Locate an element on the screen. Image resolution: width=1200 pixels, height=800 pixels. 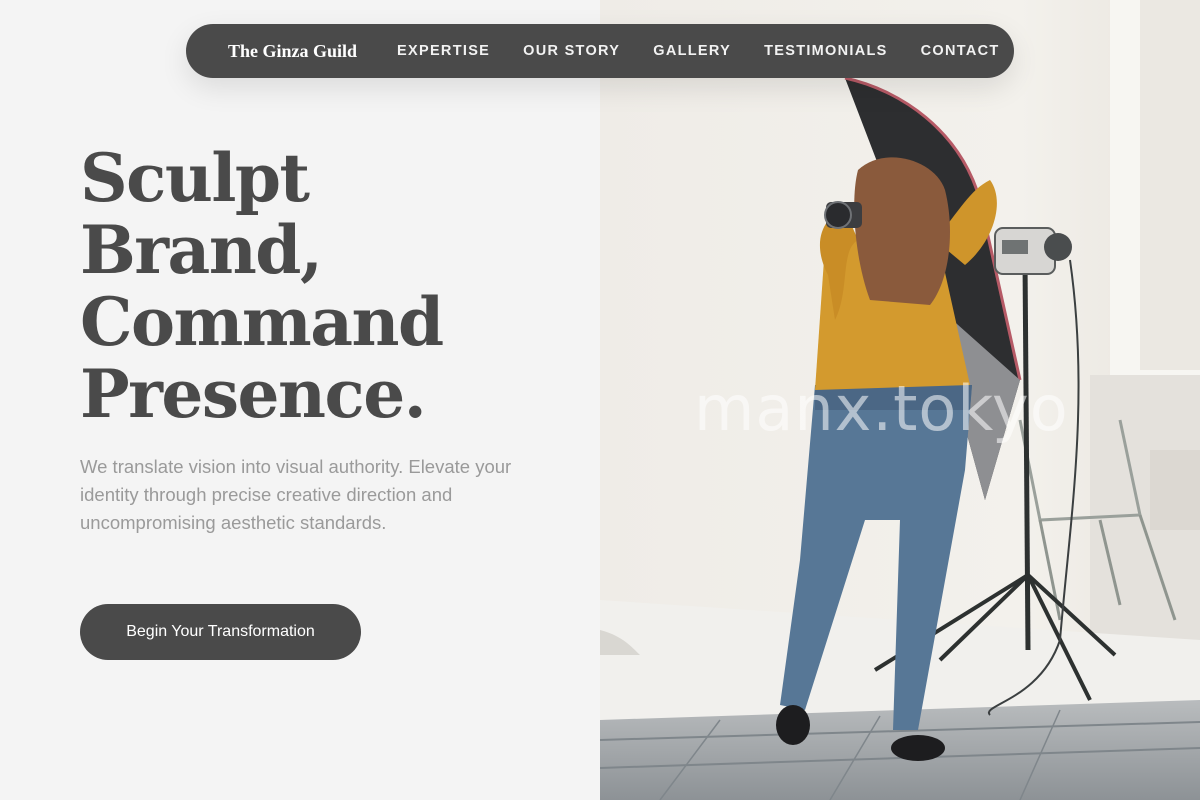
nav-link-gallery: GALLERY is located at coordinates (692, 51).